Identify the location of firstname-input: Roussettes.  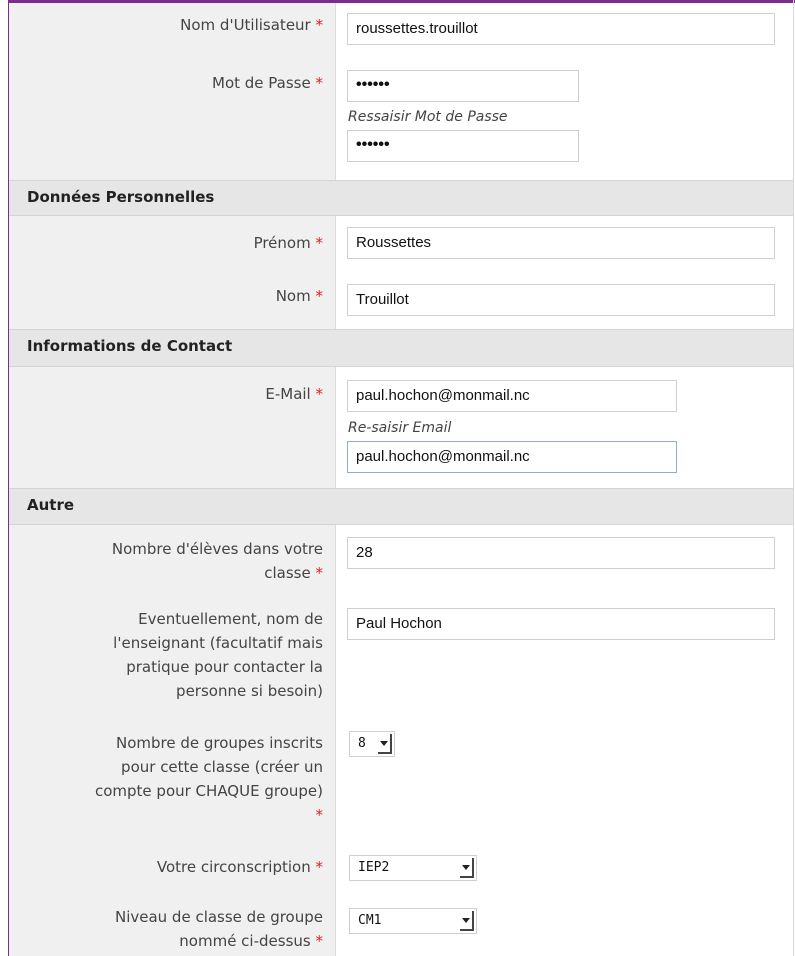
(561, 243).